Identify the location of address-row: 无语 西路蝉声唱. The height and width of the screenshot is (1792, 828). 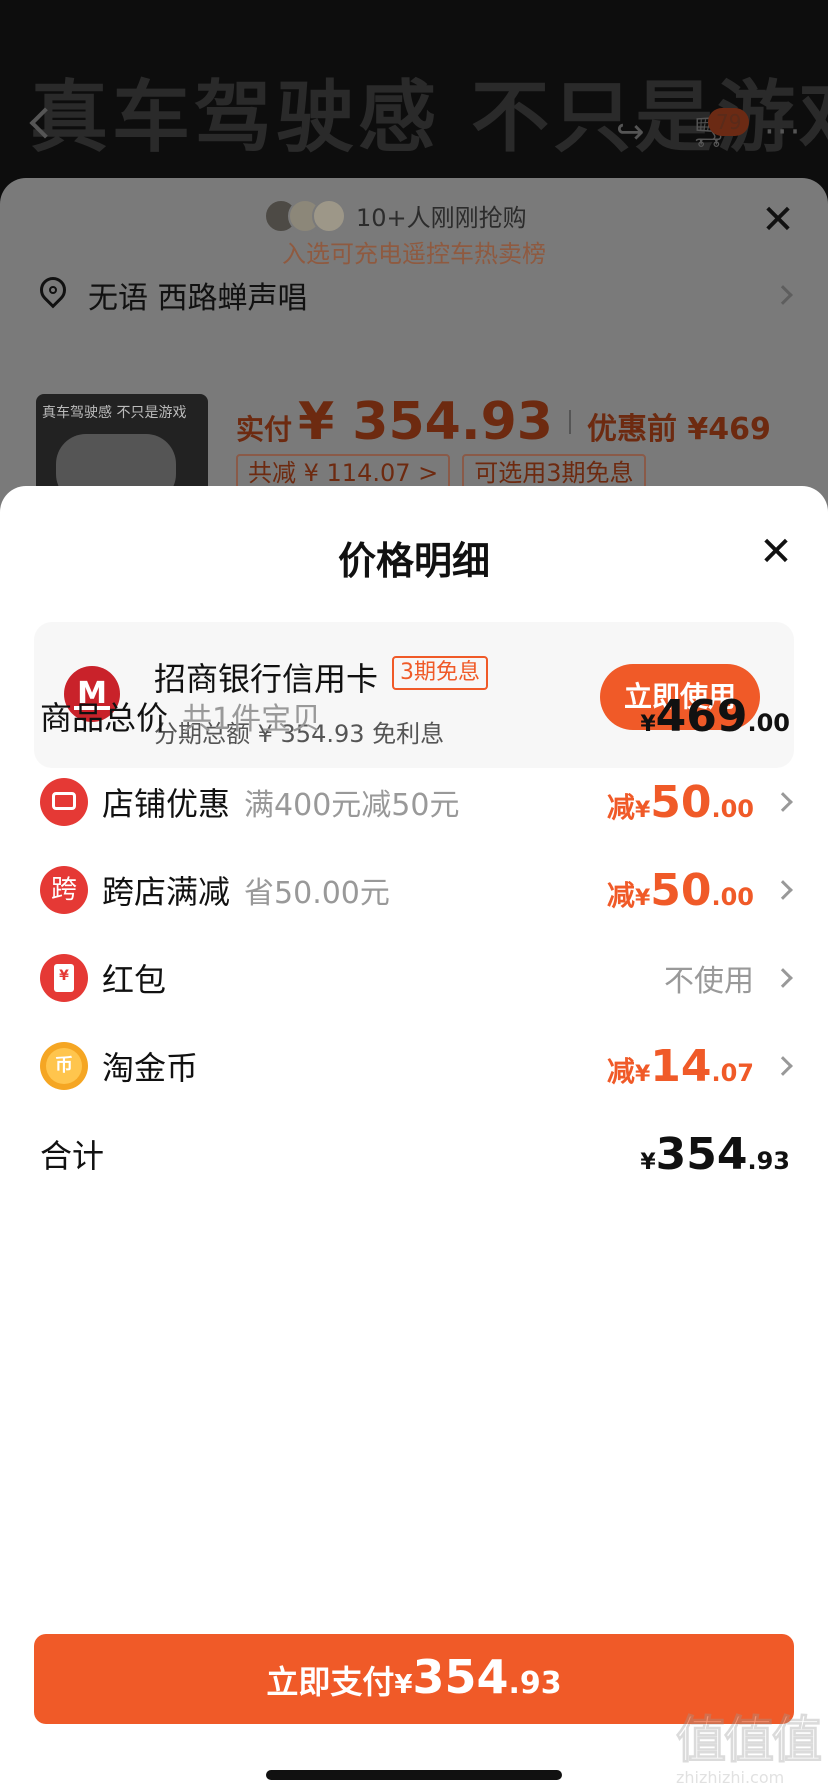
(413, 295).